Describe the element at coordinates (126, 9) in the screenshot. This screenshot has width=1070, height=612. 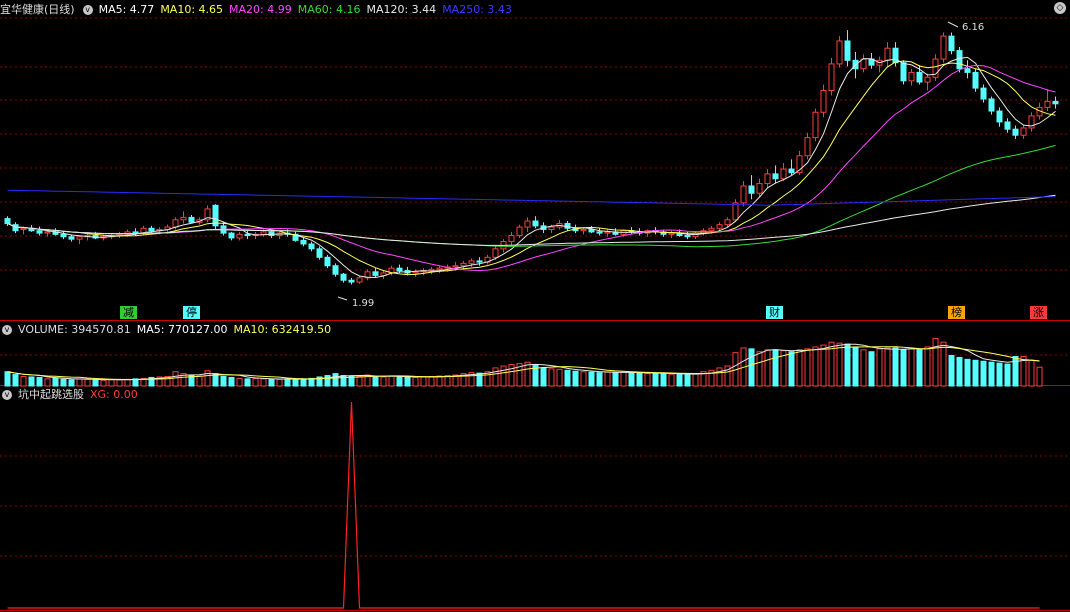
I see `ma5-label: MA5: 4.77` at that location.